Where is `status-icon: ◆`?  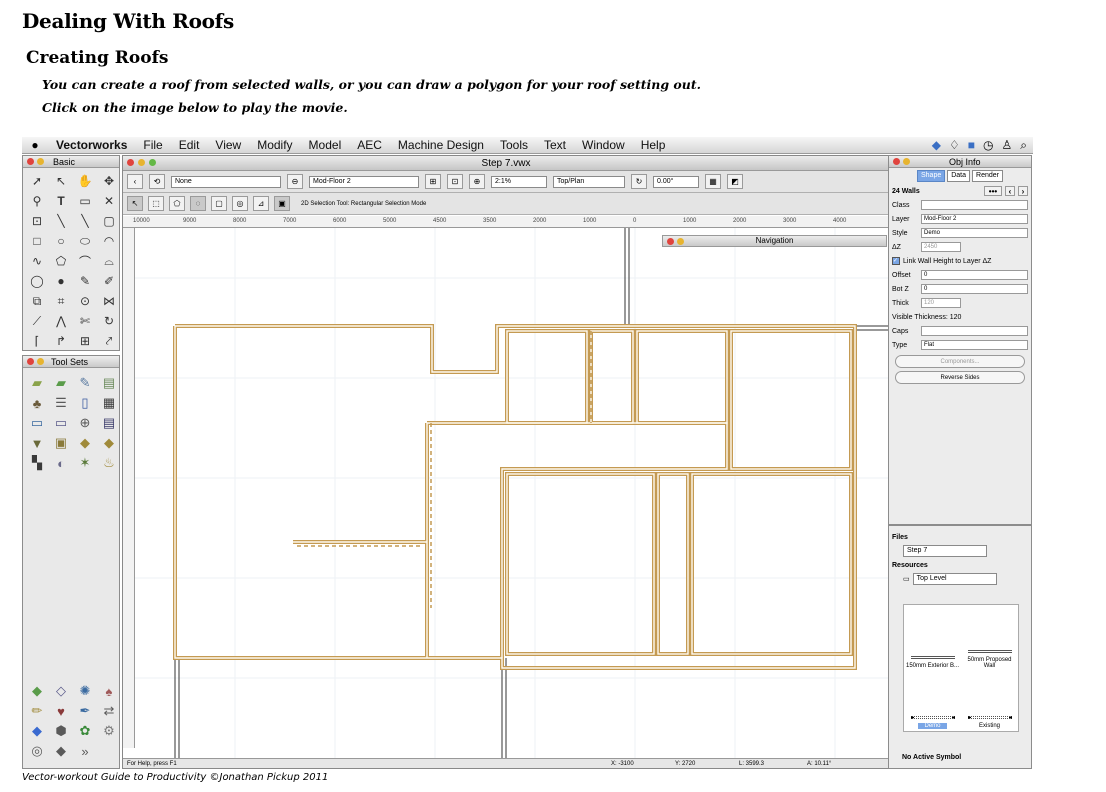
status-icon: ◆ is located at coordinates (936, 145).